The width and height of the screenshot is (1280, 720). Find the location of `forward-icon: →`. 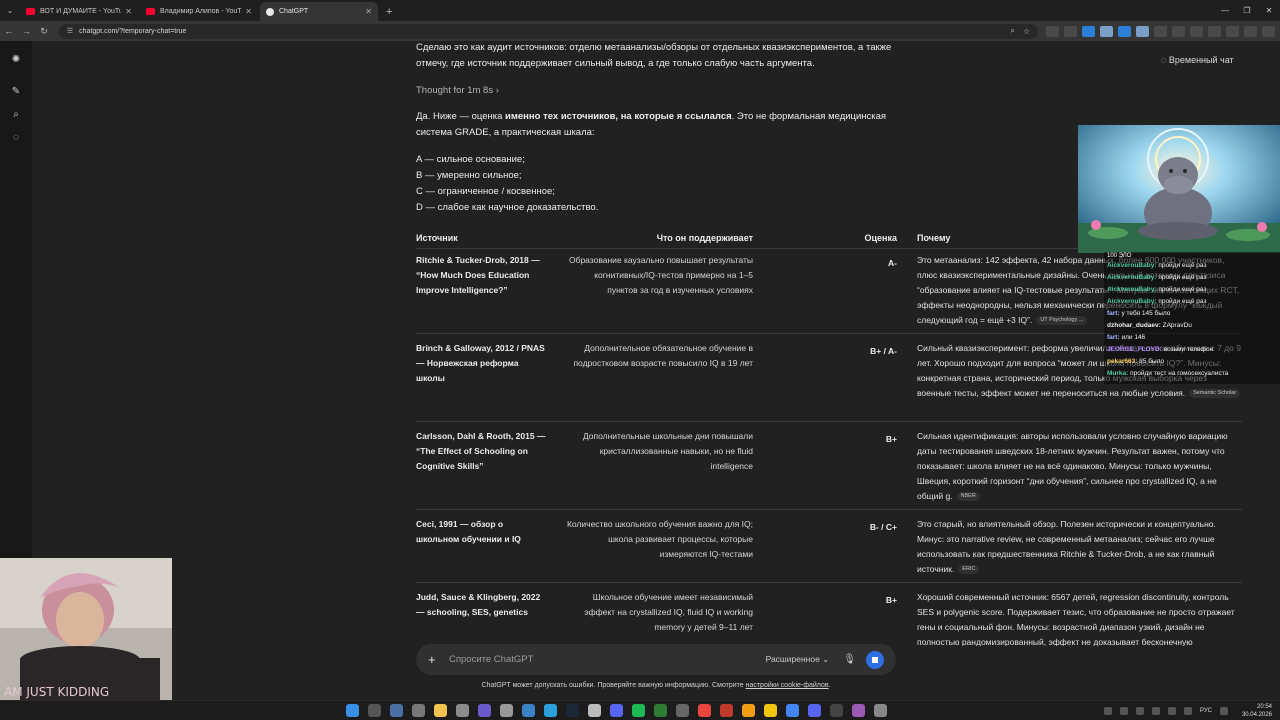

forward-icon: → is located at coordinates (27, 31).